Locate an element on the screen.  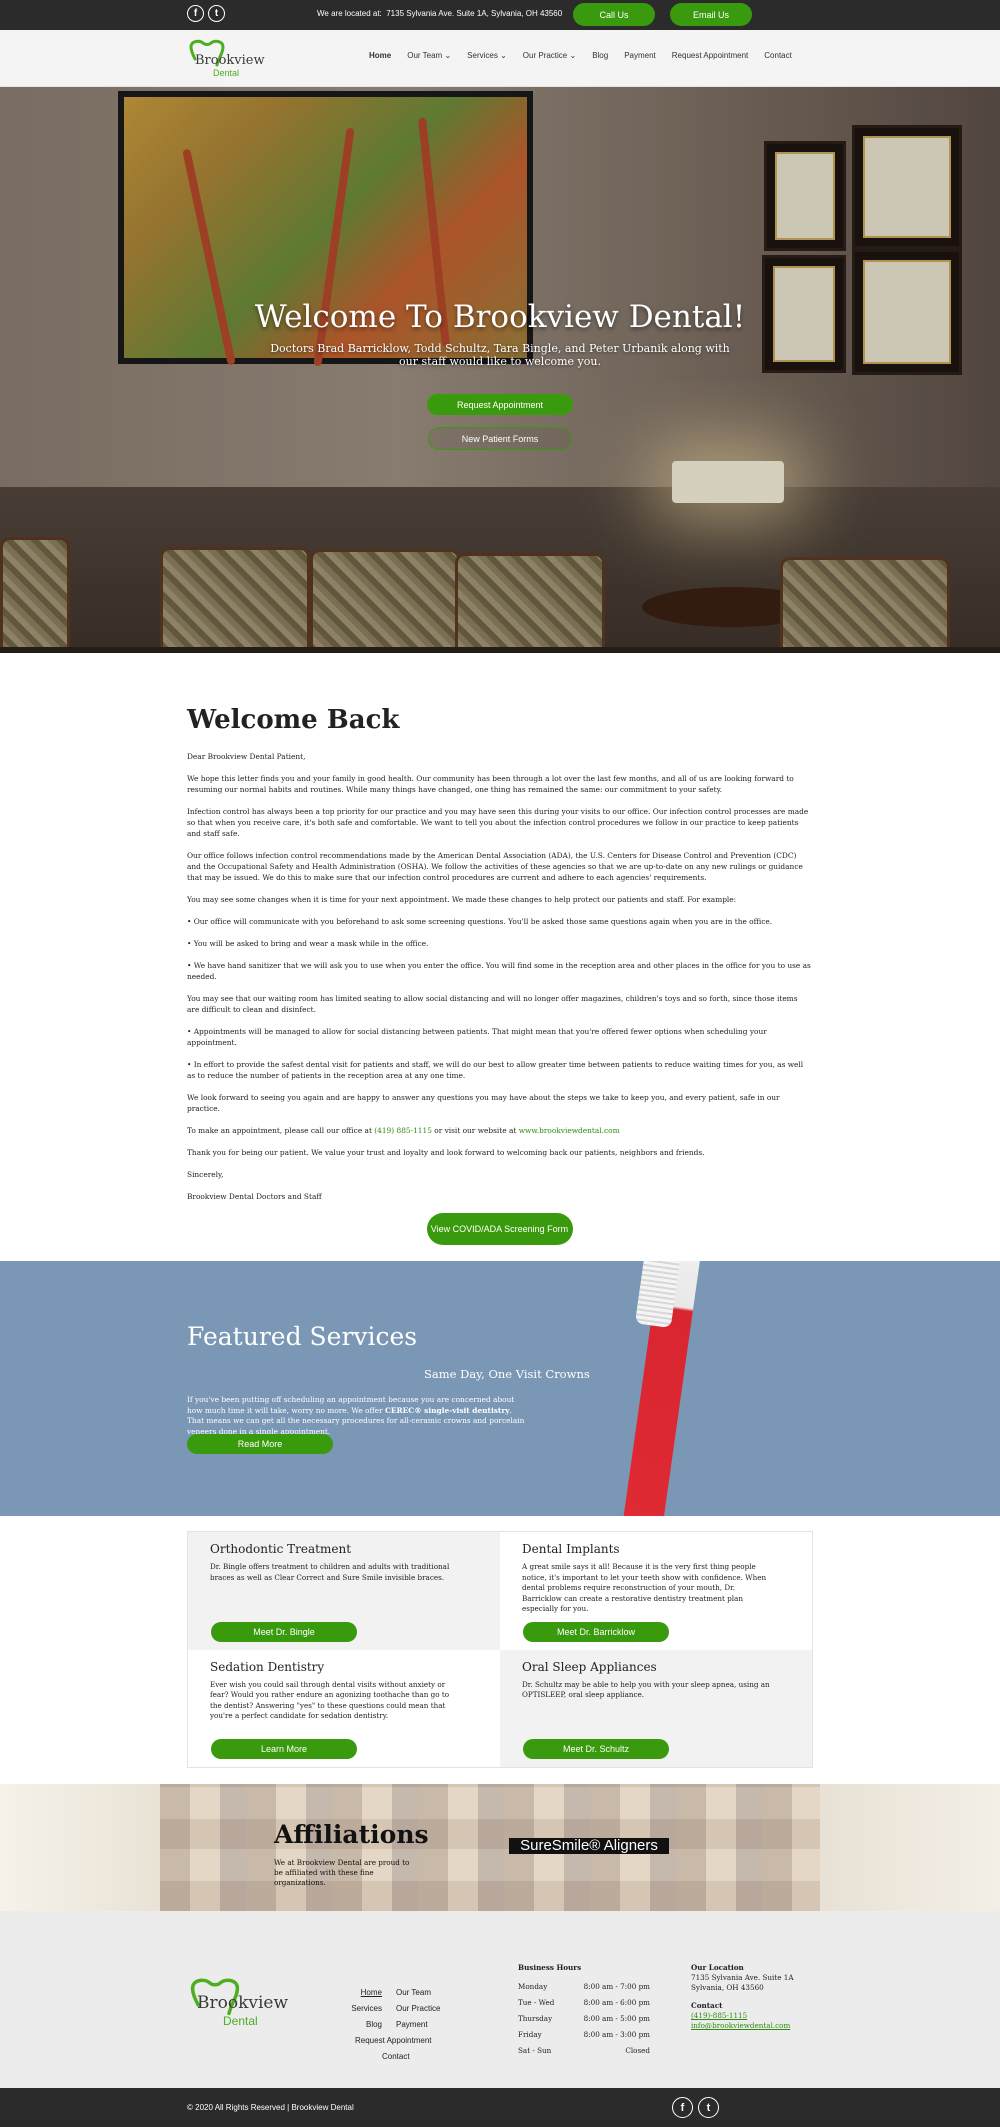
footer-email-link: info@brookviewdental.com is located at coordinates (740, 2025).